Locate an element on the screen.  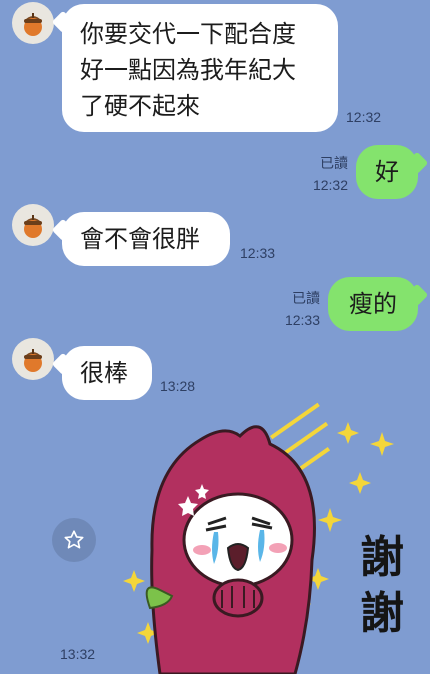
message-text: 很棒 is located at coordinates (104, 373).